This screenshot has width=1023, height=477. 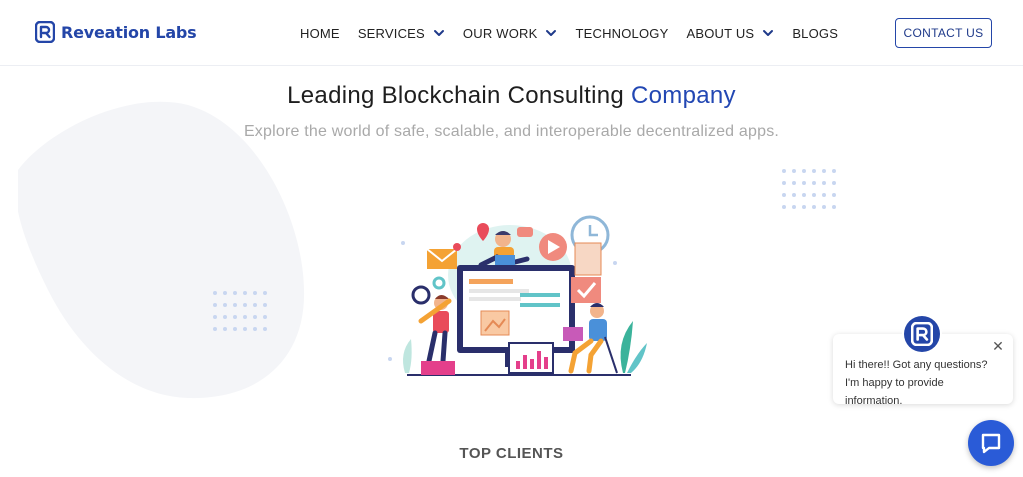 What do you see at coordinates (459, 95) in the screenshot?
I see `hero-title-main: Leading Blockchain Consulting` at bounding box center [459, 95].